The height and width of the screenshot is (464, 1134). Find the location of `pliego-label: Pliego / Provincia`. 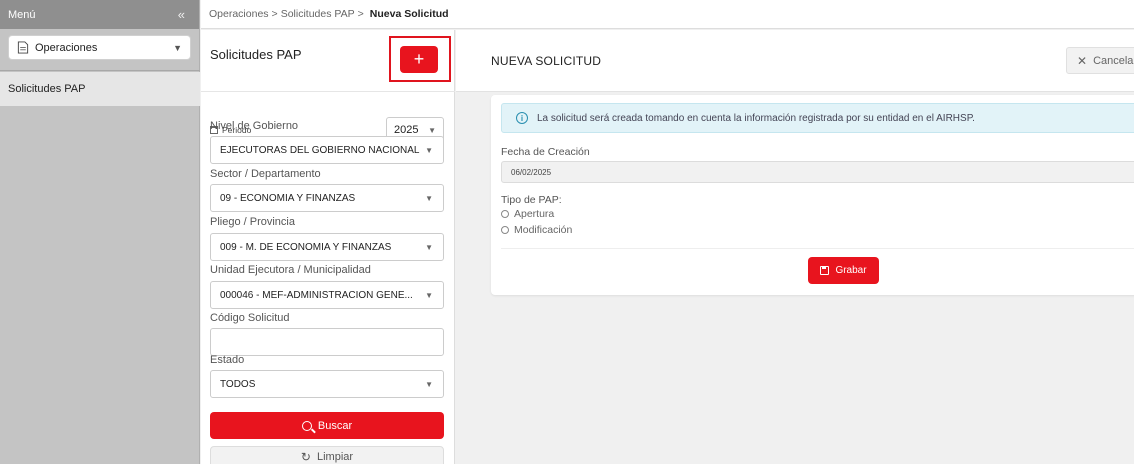

pliego-label: Pliego / Provincia is located at coordinates (252, 222).